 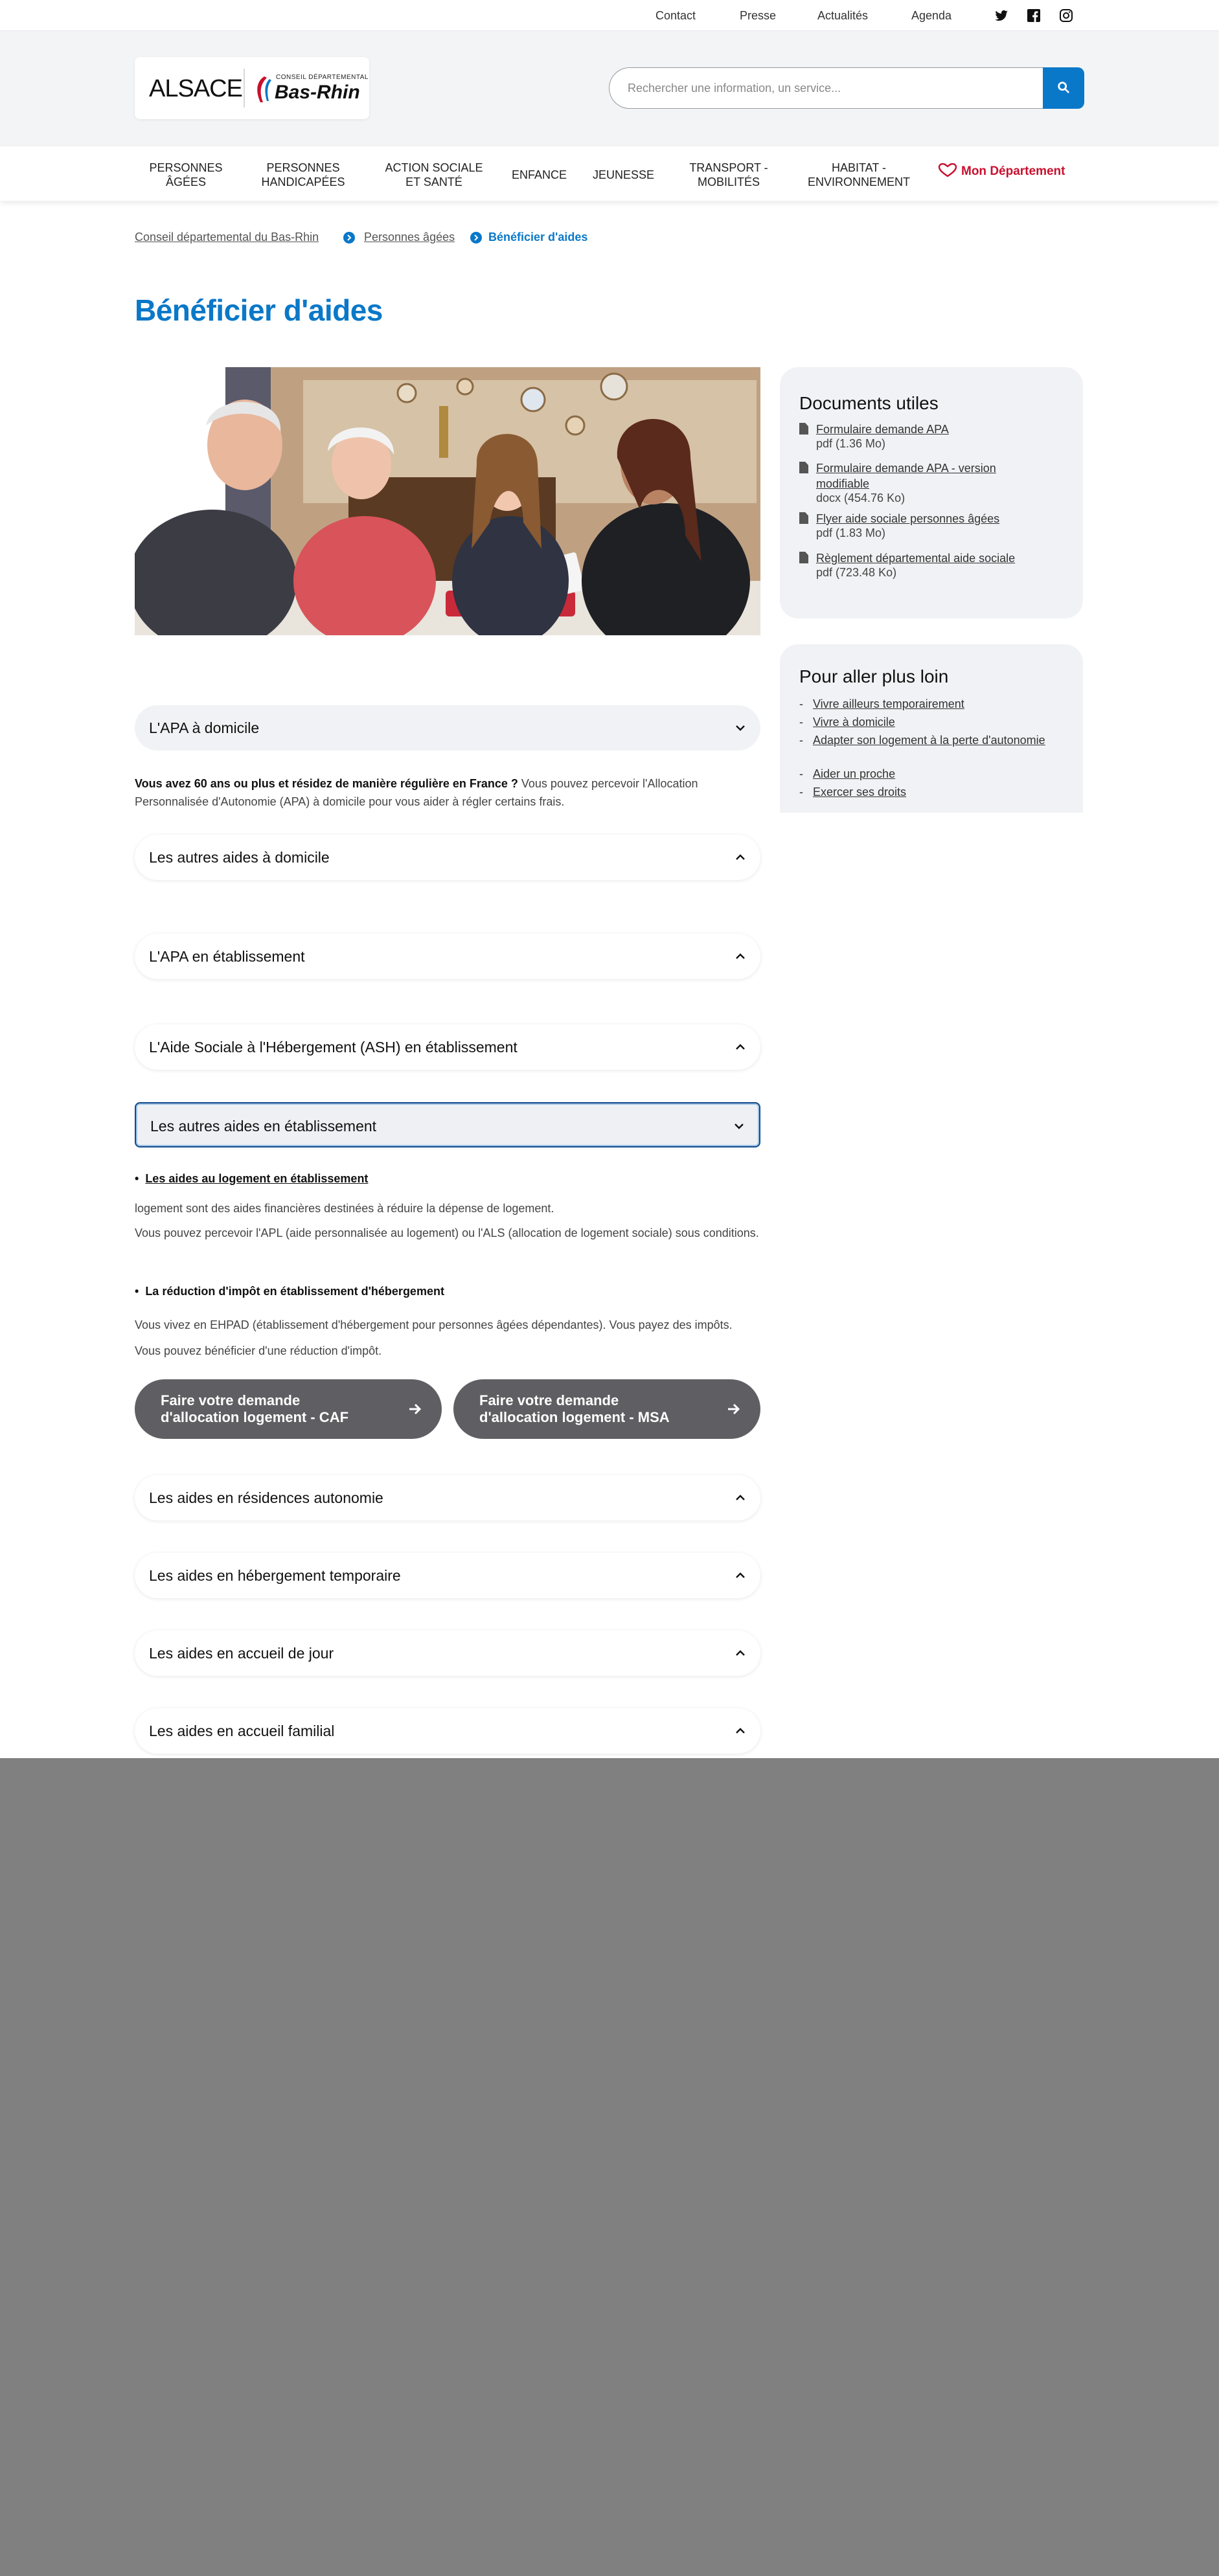 I want to click on twitter-icon, so click(x=1001, y=15).